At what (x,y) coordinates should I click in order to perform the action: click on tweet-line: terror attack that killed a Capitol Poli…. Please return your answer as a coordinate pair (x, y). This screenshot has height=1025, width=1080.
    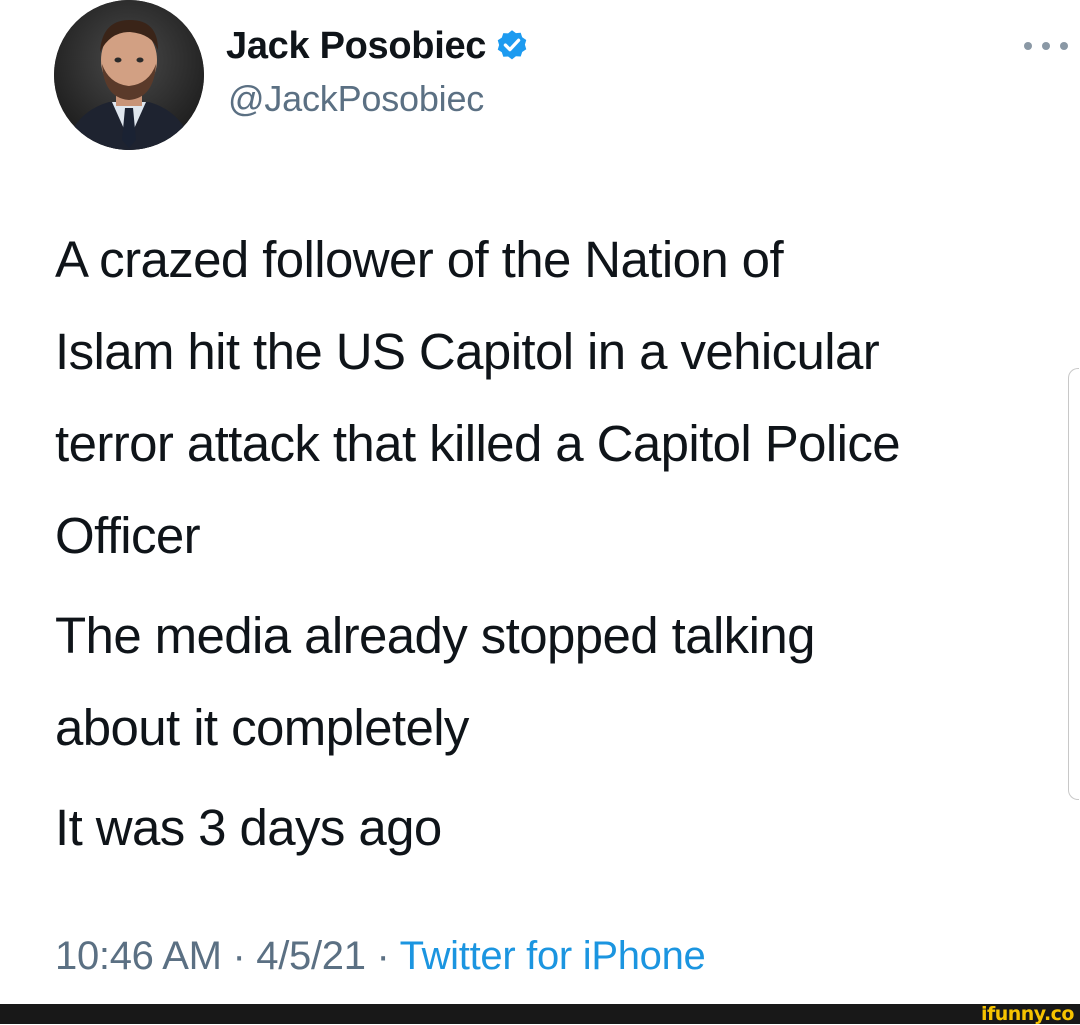
    Looking at the image, I should click on (478, 443).